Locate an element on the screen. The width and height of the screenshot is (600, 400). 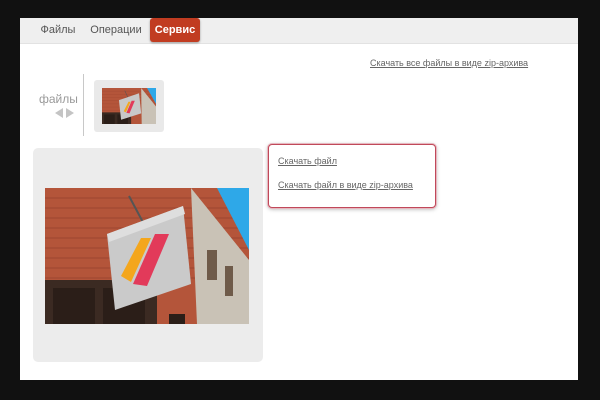
thumbnail-image is located at coordinates (129, 106).